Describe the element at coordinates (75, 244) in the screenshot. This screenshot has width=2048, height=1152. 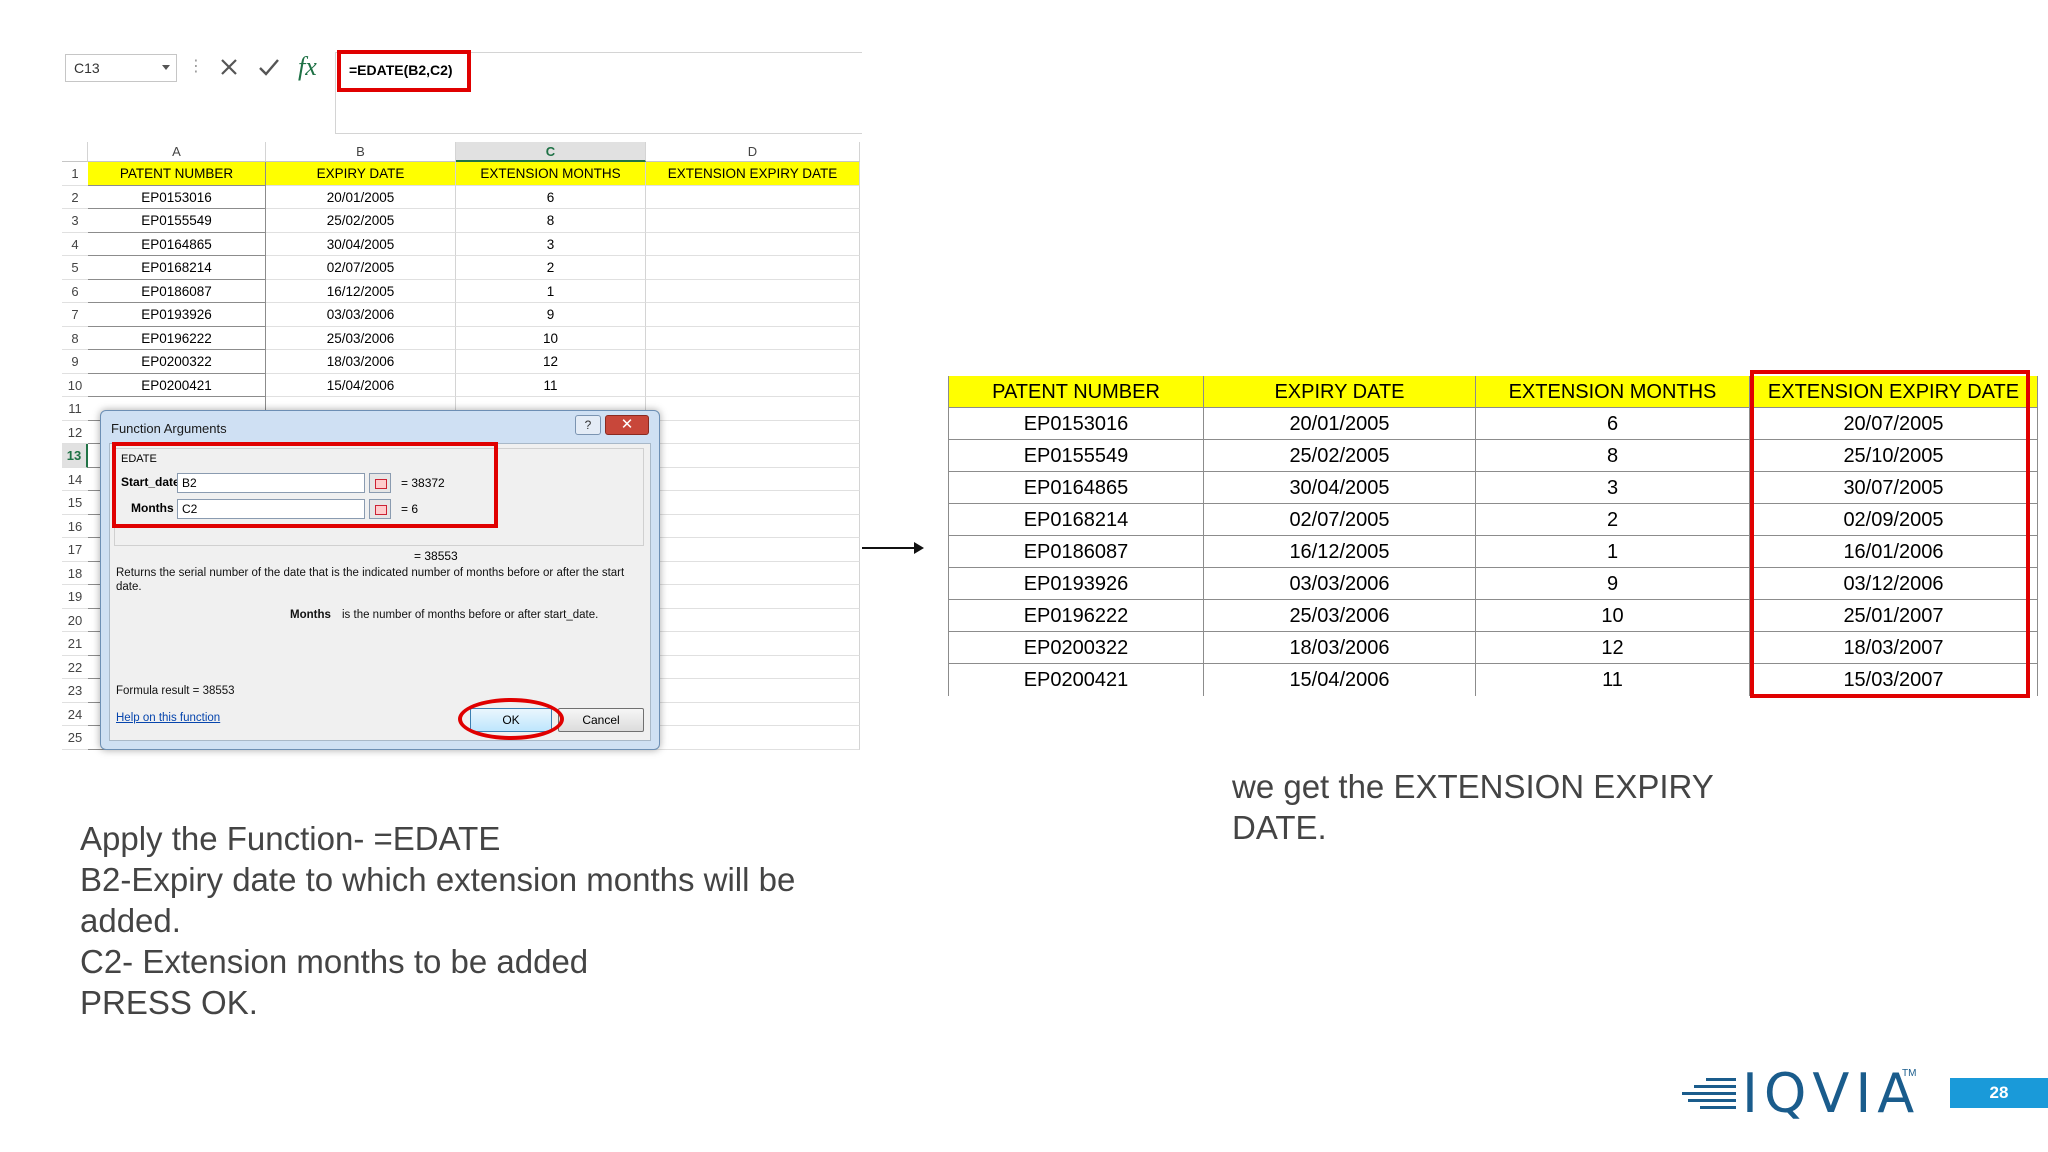
I see `row-header: 4` at that location.